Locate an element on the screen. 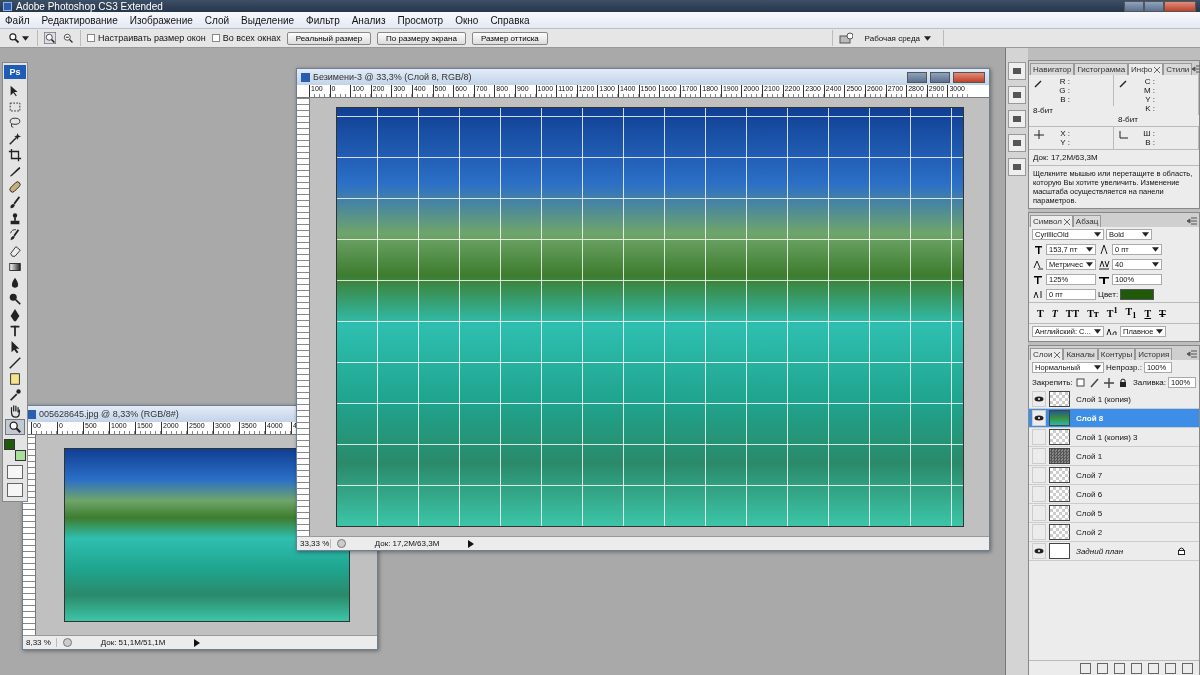 The height and width of the screenshot is (675, 1200). camera-icon is located at coordinates (845, 38).